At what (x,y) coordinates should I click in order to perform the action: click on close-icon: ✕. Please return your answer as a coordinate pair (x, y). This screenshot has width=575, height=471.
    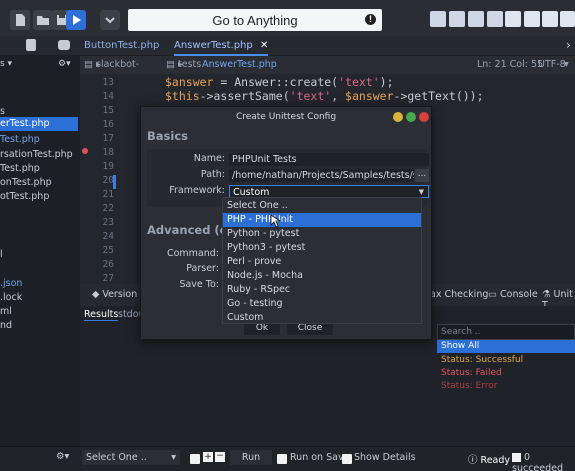
    Looking at the image, I should click on (264, 45).